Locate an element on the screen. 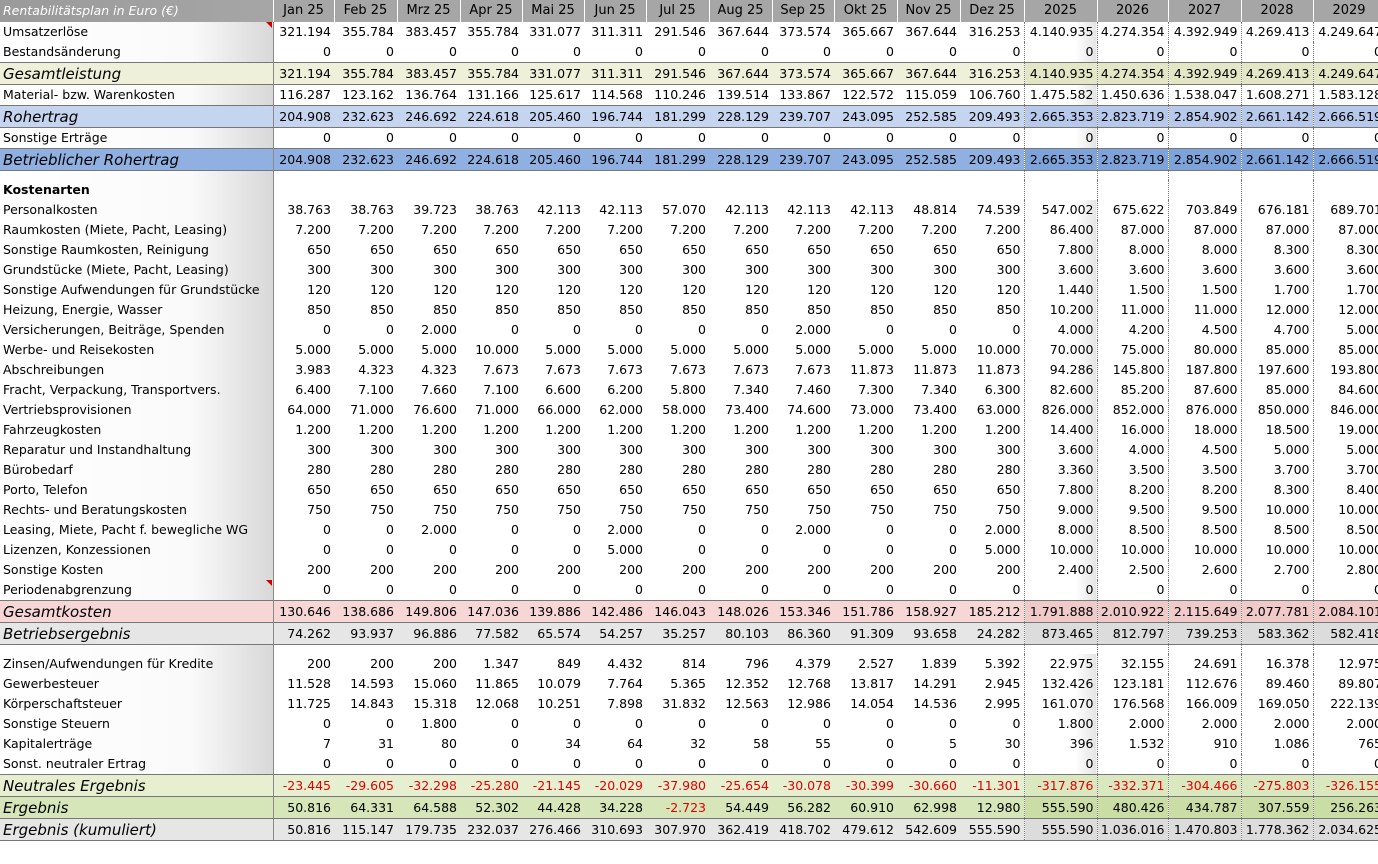  value-cell: 123.181 is located at coordinates (1132, 684).